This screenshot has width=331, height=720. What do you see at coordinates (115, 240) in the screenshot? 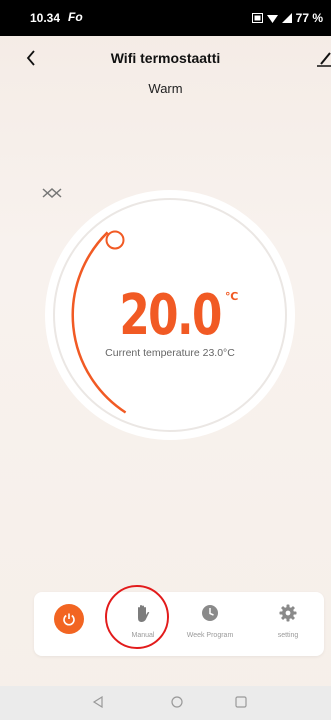
I see `dial-knob` at bounding box center [115, 240].